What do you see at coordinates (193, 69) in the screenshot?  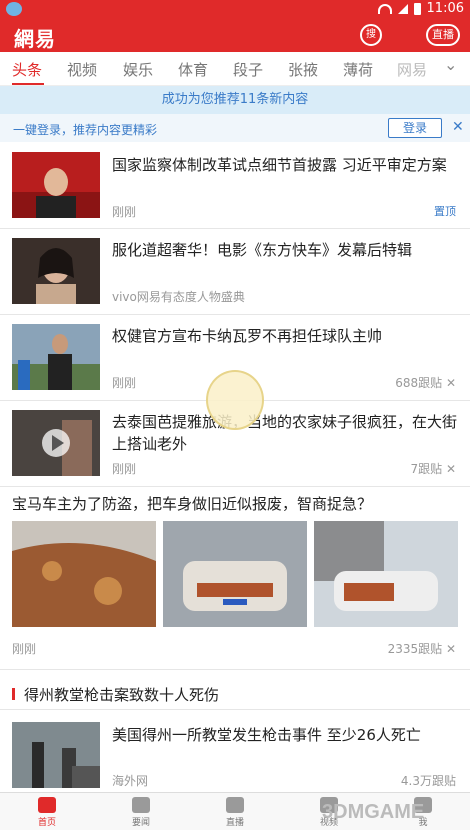 I see `tab-sports: 体育` at bounding box center [193, 69].